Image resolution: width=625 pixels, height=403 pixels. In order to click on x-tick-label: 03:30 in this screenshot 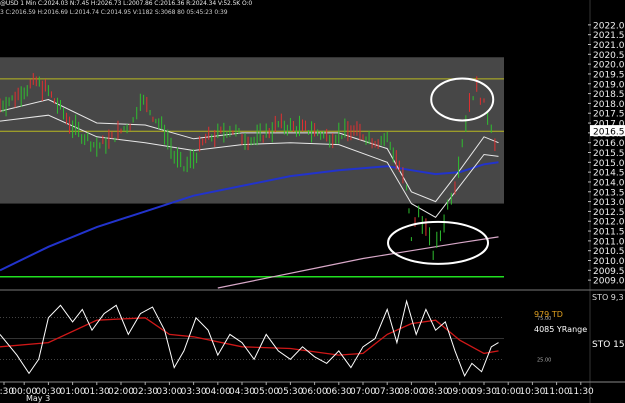, I will do `click(194, 392)`.